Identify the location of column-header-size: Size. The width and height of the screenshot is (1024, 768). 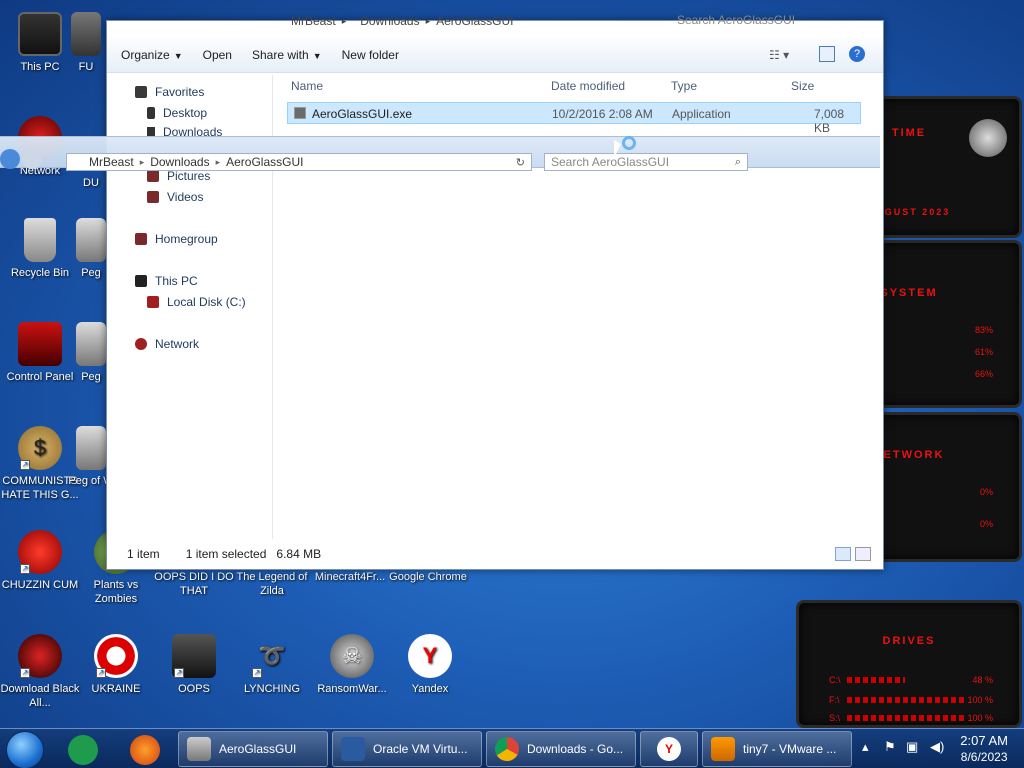
(802, 86).